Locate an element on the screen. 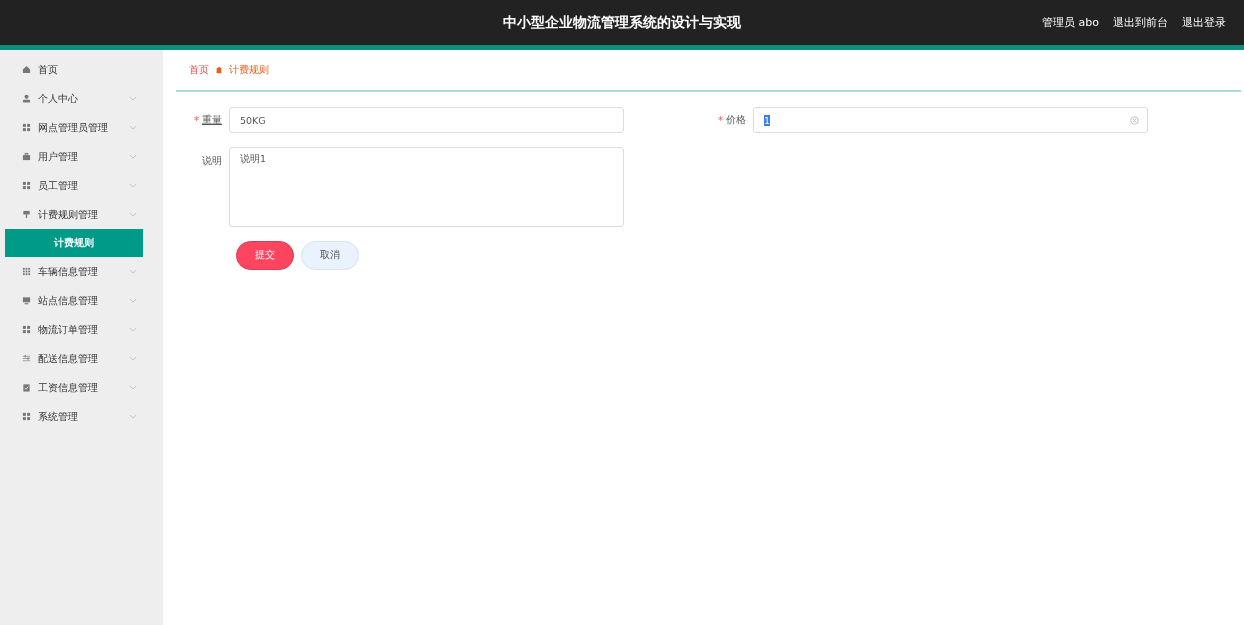 Image resolution: width=1244 pixels, height=625 pixels. separator-icon is located at coordinates (219, 70).